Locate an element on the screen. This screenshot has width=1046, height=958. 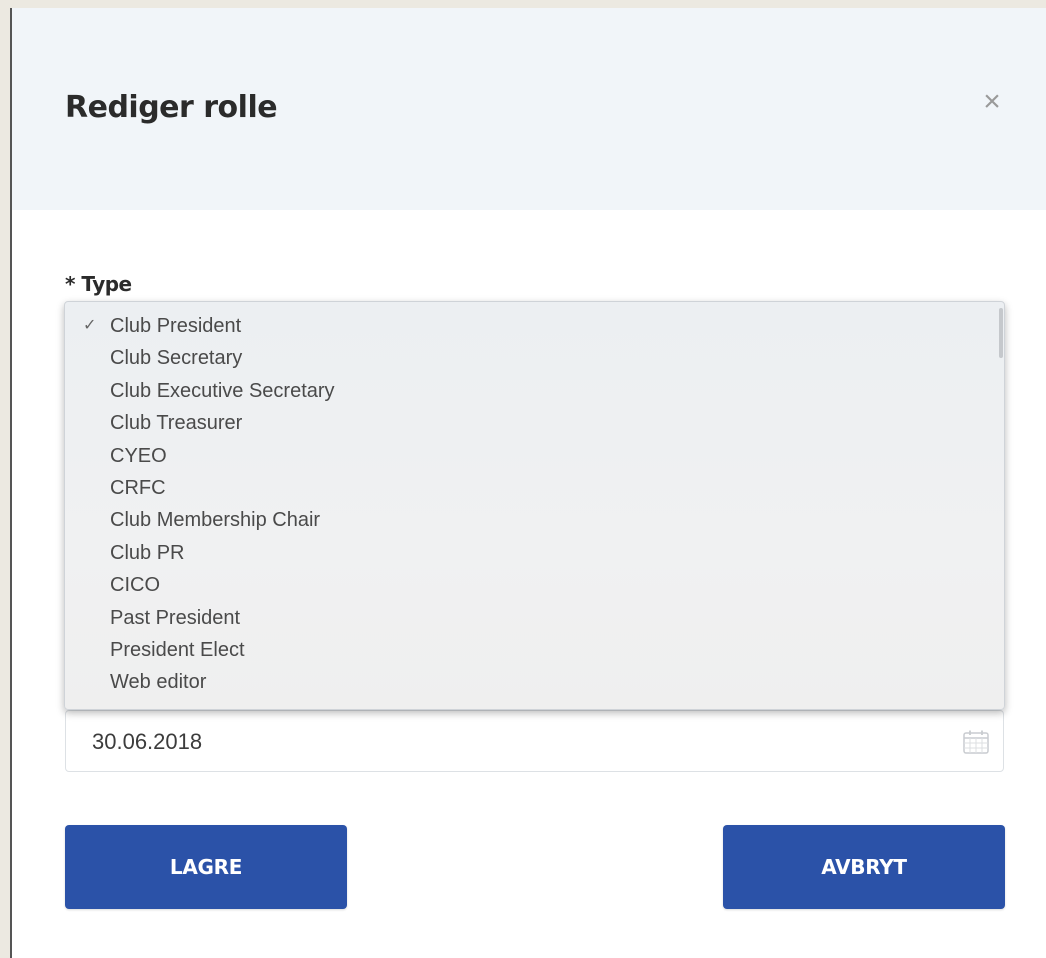
type-option: Club Treasurer is located at coordinates (534, 423).